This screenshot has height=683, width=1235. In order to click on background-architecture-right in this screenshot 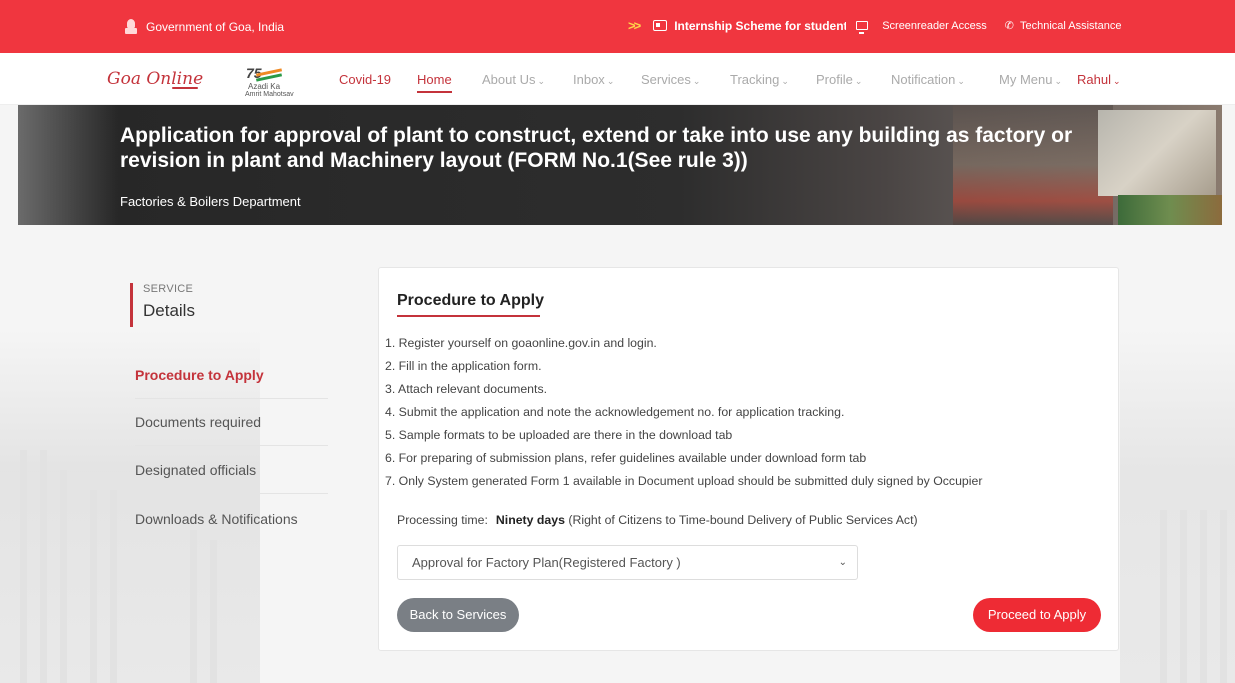, I will do `click(1177, 506)`.